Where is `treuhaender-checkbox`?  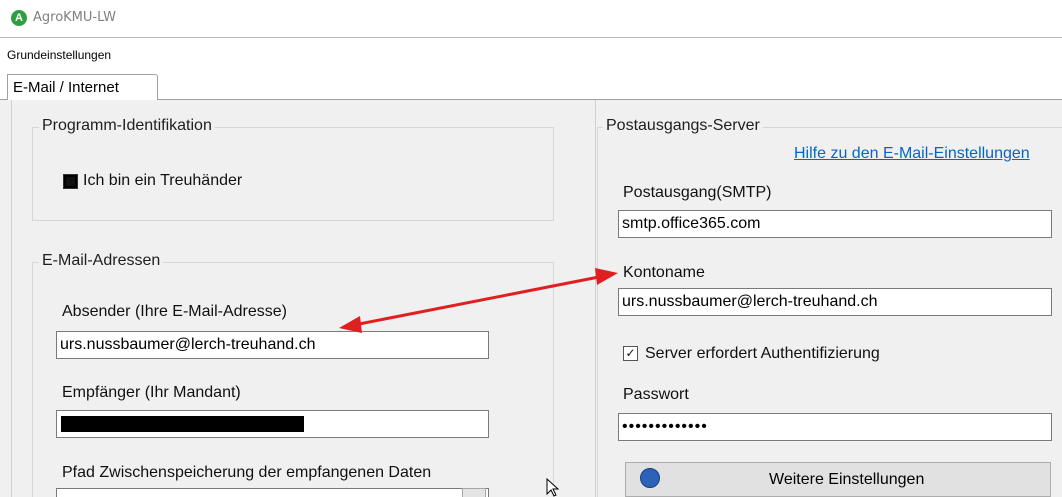
treuhaender-checkbox is located at coordinates (70, 181).